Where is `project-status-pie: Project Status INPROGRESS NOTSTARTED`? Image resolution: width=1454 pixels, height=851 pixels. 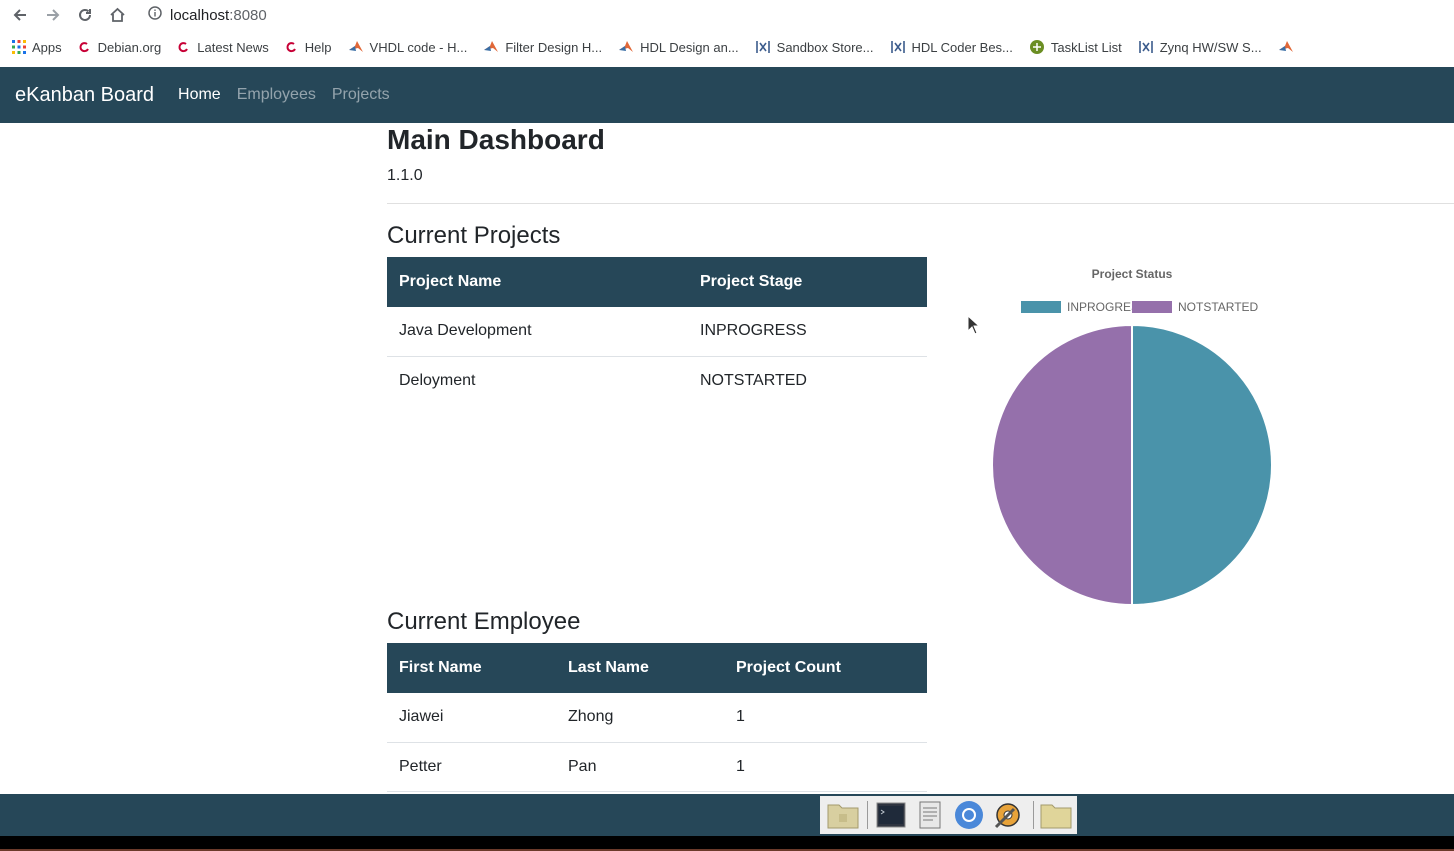
project-status-pie: Project Status INPROGRESS NOTSTARTED is located at coordinates (1132, 437).